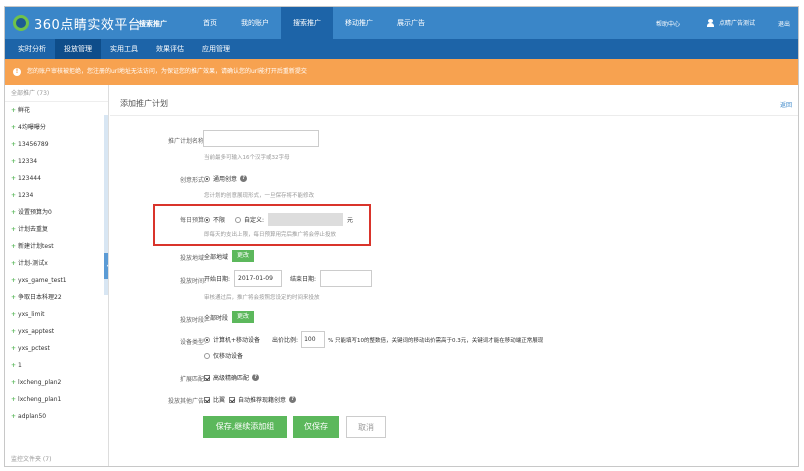 Image resolution: width=804 pixels, height=471 pixels. What do you see at coordinates (288, 278) in the screenshot?
I see `time-row: 开始日期: 2017-01-09 结束日期:` at bounding box center [288, 278].